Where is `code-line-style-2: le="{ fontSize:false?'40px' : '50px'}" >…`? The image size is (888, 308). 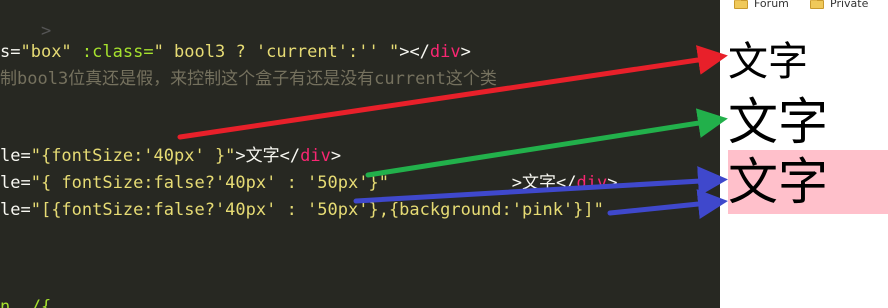 code-line-style-2: le="{ fontSize:false?'40px' : '50px'}" >… is located at coordinates (308, 183).